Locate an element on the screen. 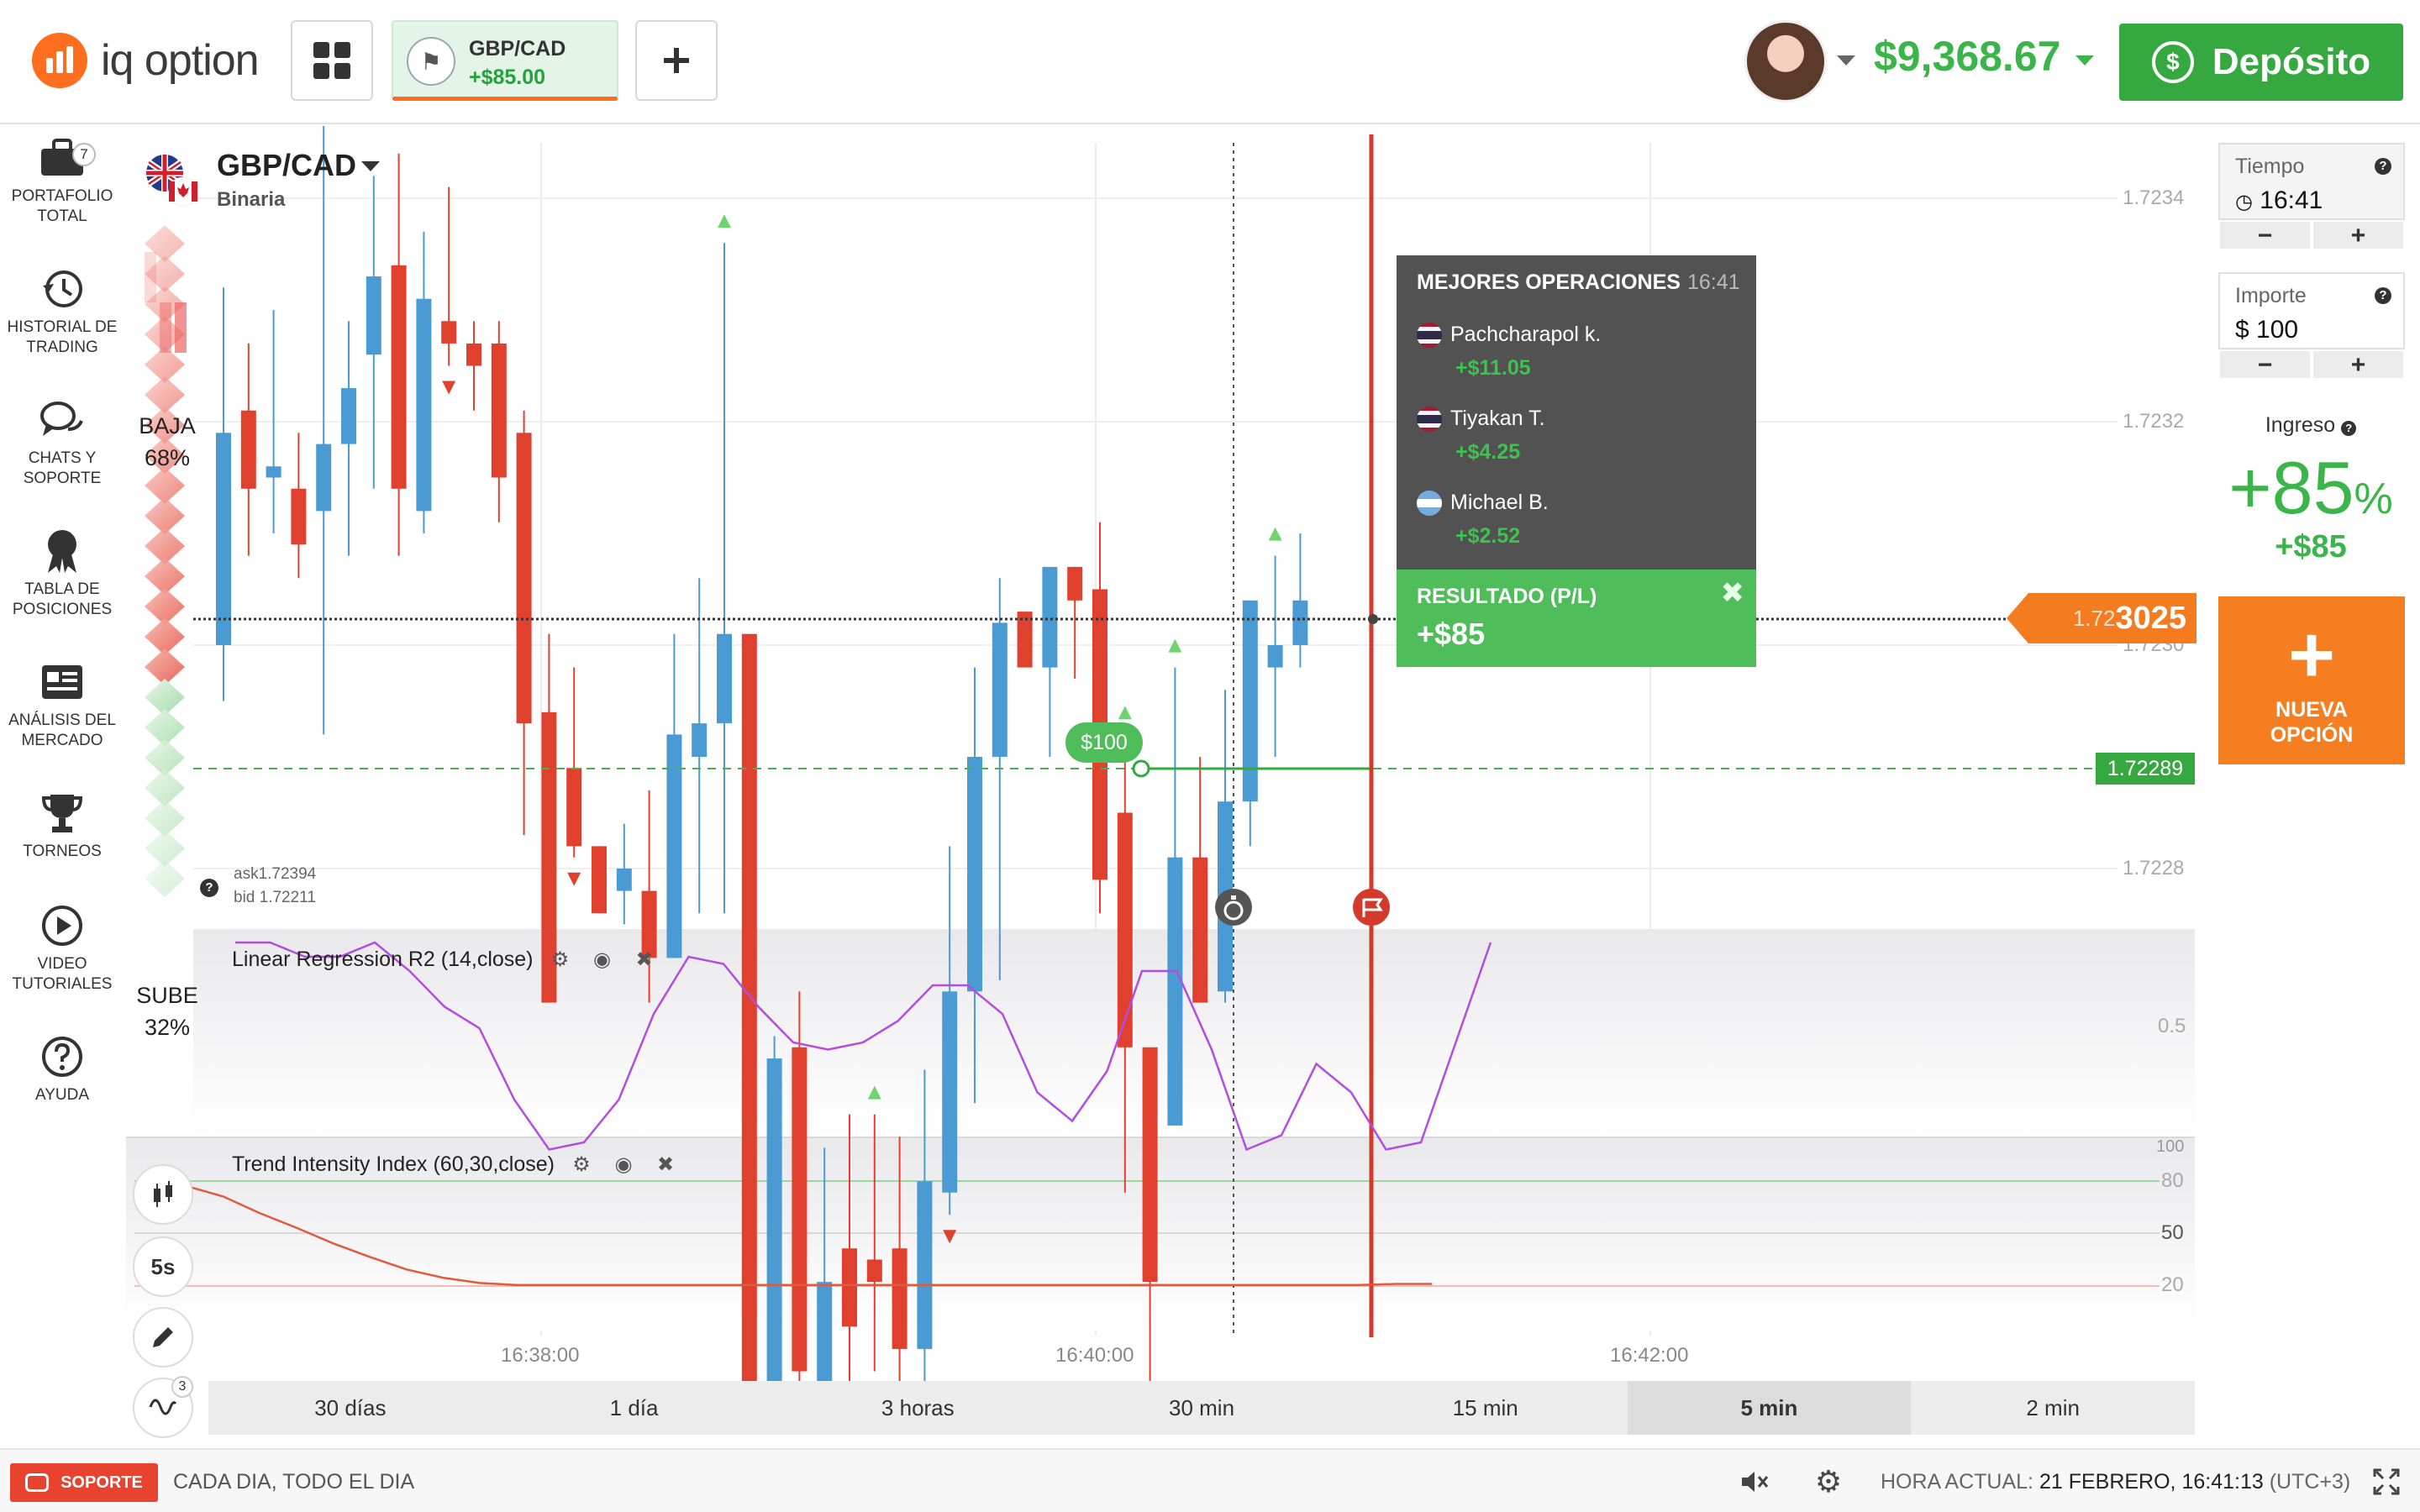  trader-name: Pachcharapol k. is located at coordinates (1526, 334).